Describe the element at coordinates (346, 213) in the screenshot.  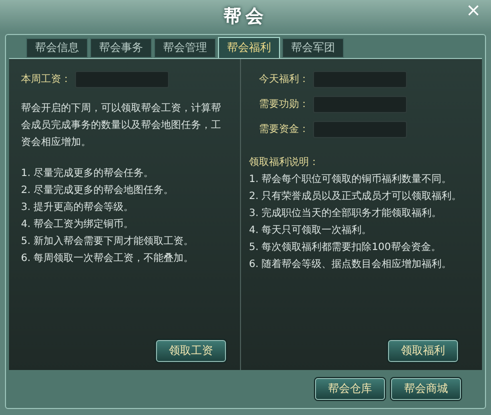
I see `rule-text: 3. 完成职位当天的全部职务才能领取福利。` at that location.